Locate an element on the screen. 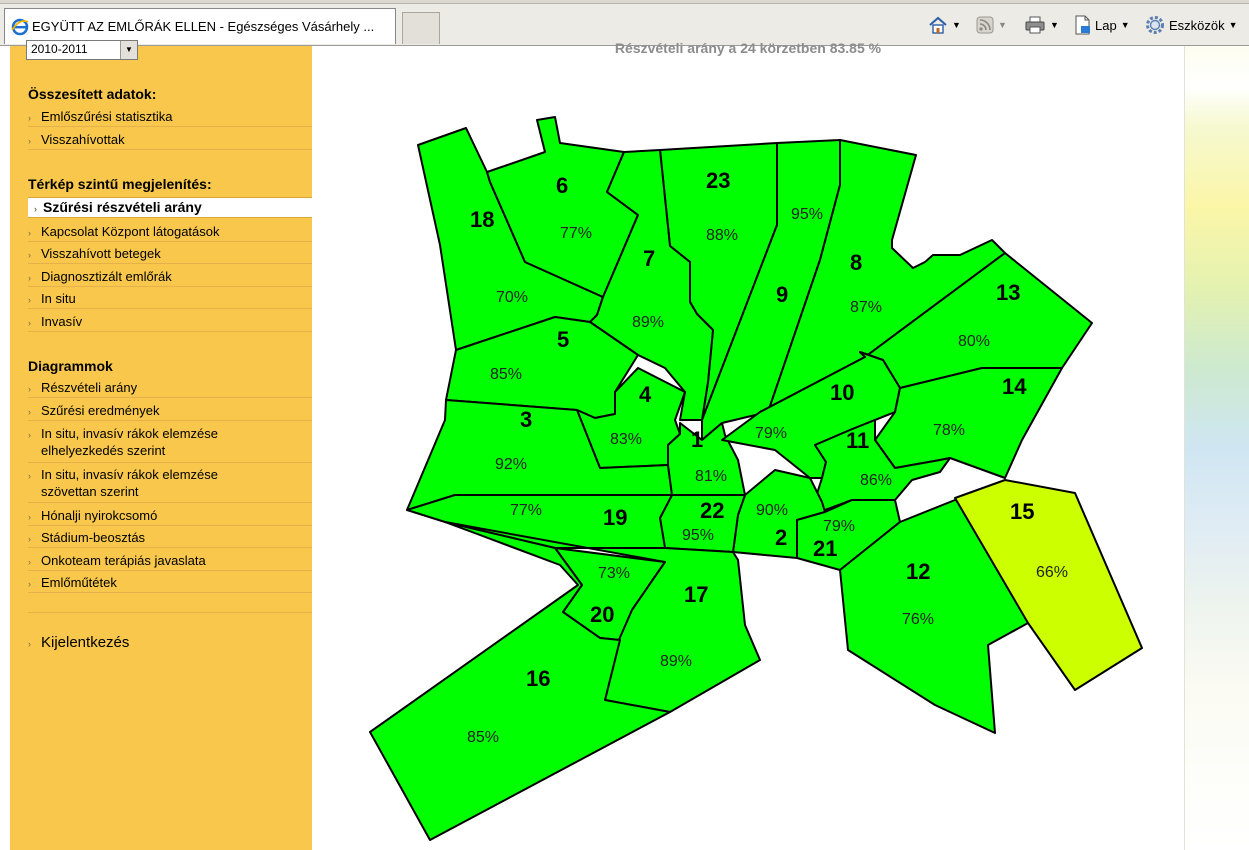  right-decorative-panel is located at coordinates (1216, 448).